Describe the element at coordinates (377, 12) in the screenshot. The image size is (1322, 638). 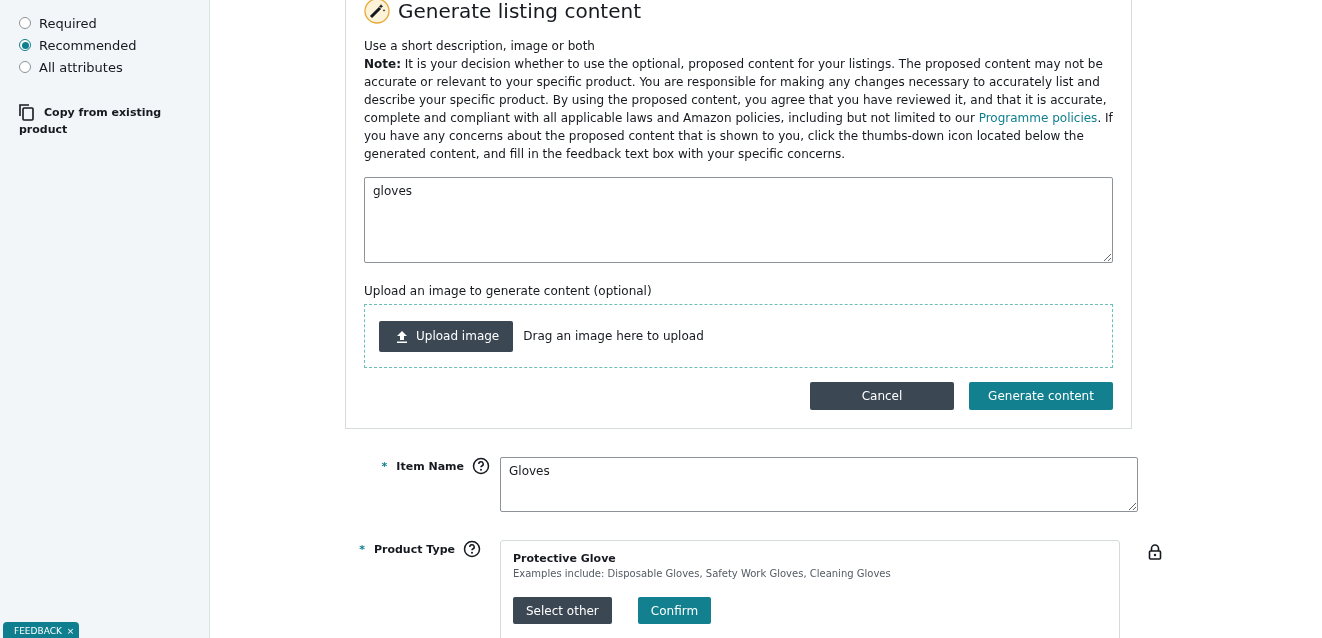
I see `magic-wand-icon` at that location.